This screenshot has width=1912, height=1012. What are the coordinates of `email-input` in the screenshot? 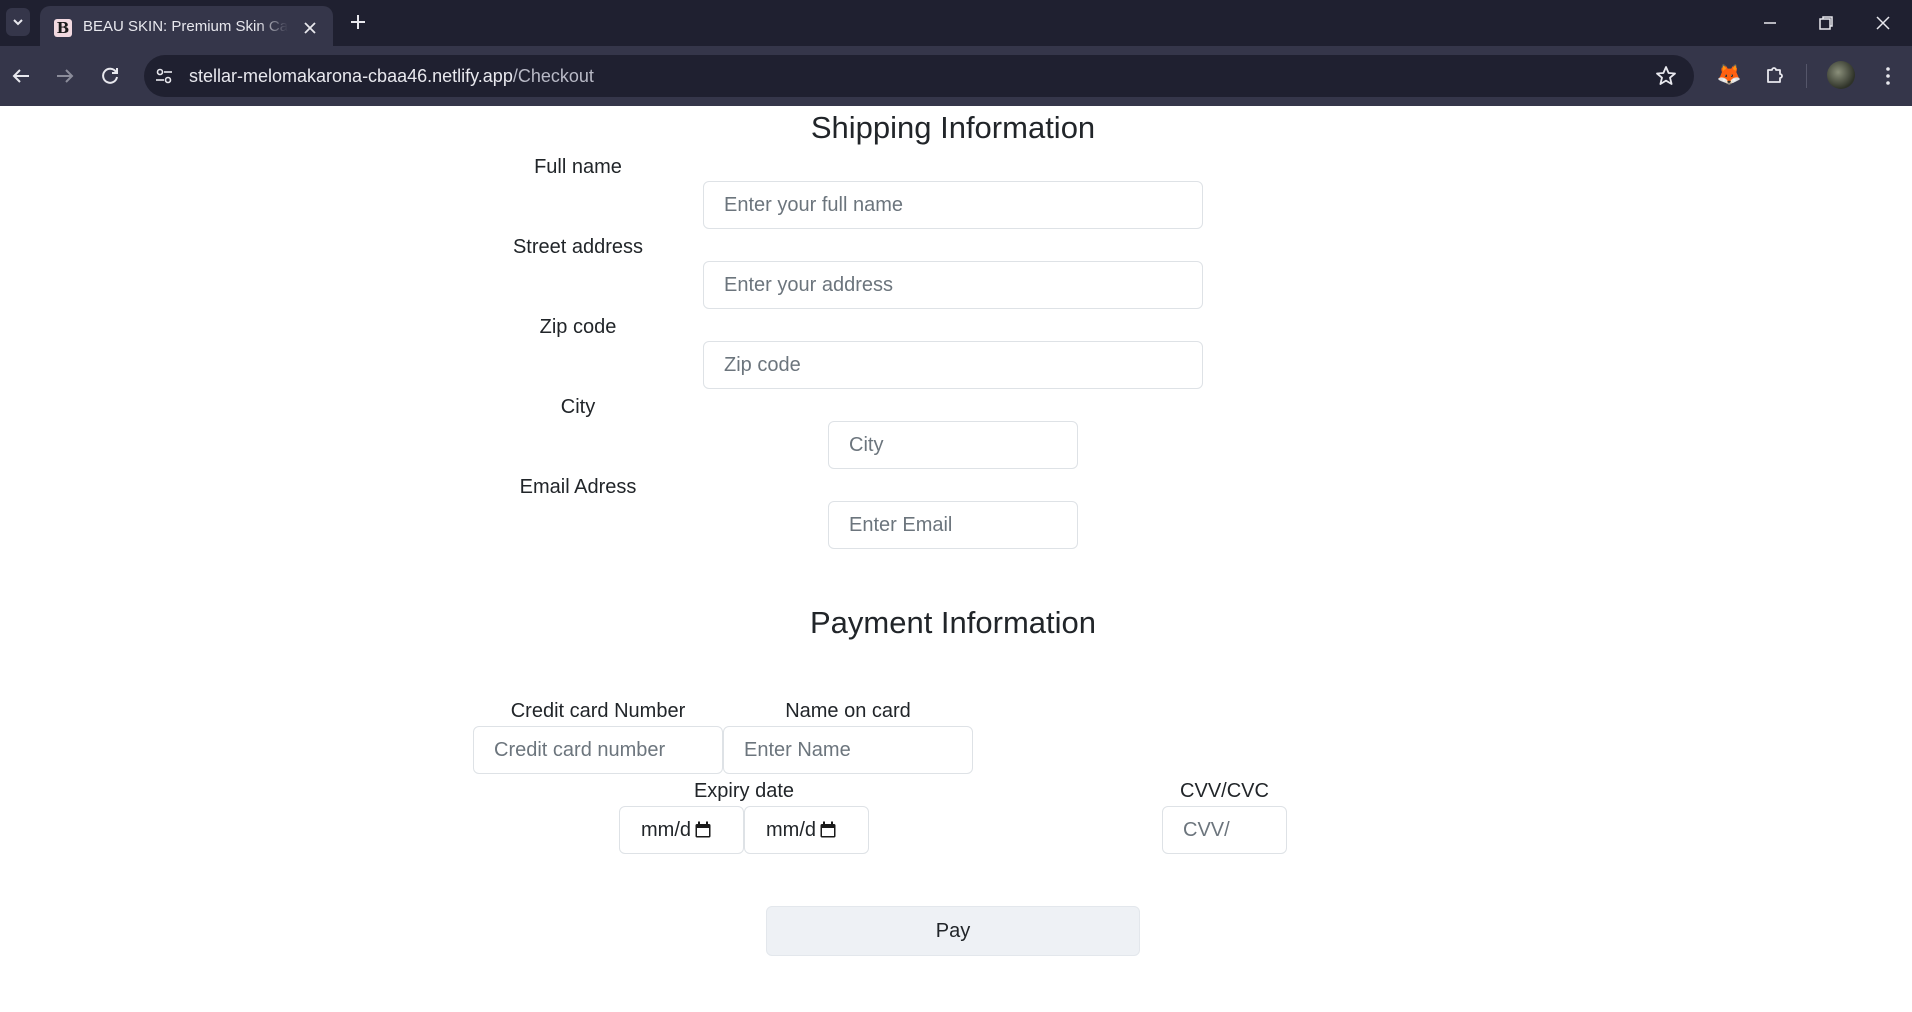 It's located at (953, 525).